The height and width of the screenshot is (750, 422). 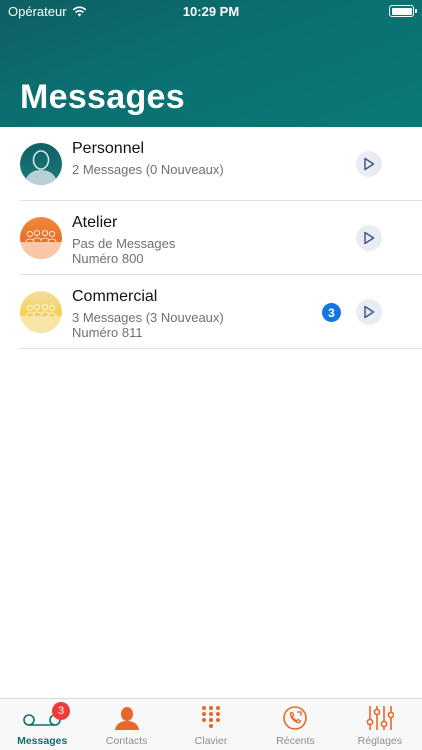 I want to click on tab-settings: Réglages, so click(x=380, y=724).